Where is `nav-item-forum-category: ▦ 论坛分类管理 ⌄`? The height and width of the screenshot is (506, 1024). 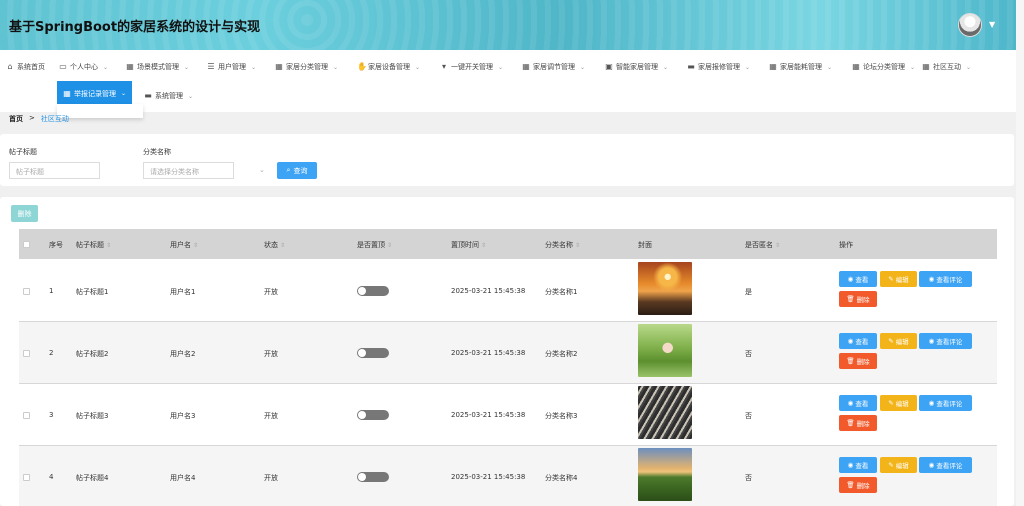 nav-item-forum-category: ▦ 论坛分类管理 ⌄ is located at coordinates (883, 67).